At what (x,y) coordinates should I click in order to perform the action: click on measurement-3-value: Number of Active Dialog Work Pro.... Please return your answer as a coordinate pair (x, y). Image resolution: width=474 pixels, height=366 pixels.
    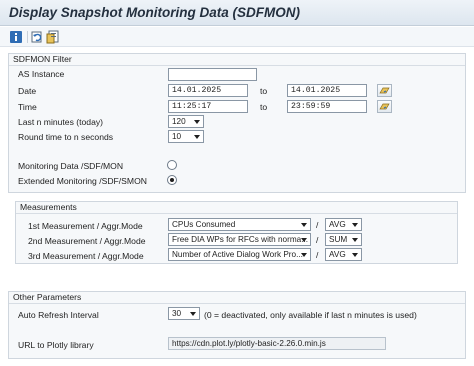
    Looking at the image, I should click on (237, 254).